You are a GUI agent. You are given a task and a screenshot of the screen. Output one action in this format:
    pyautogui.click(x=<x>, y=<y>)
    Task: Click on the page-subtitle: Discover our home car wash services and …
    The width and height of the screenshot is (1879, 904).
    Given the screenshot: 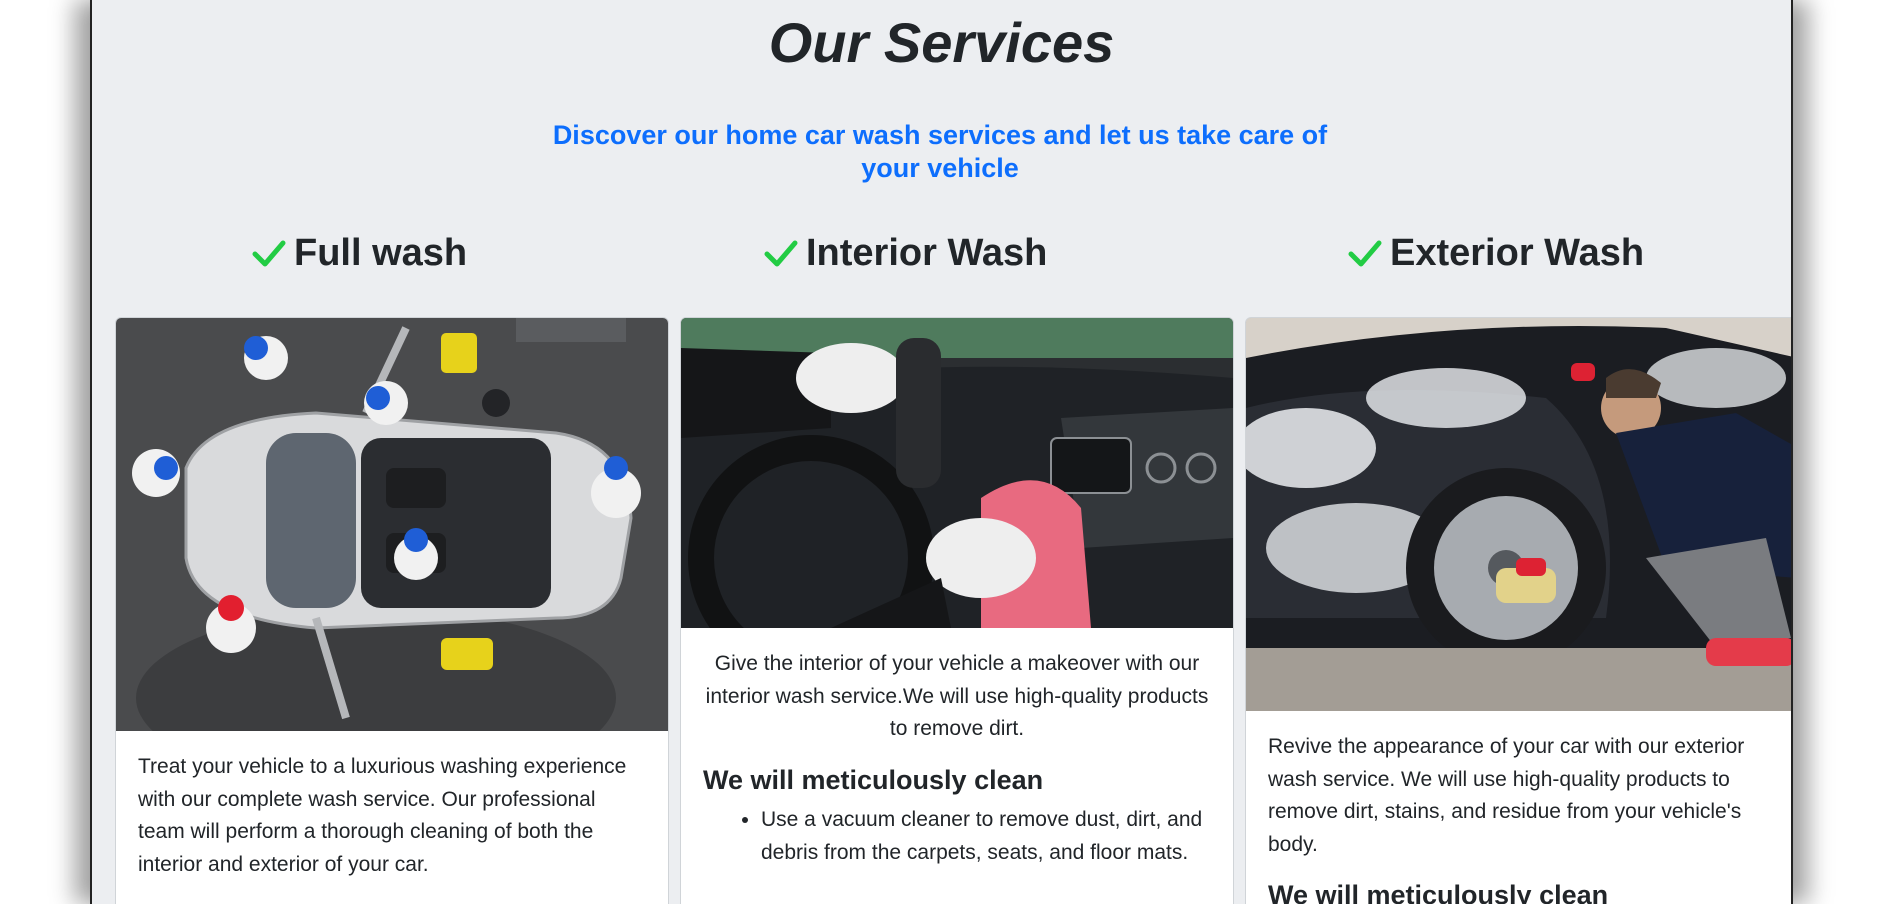 What is the action you would take?
    pyautogui.click(x=940, y=151)
    